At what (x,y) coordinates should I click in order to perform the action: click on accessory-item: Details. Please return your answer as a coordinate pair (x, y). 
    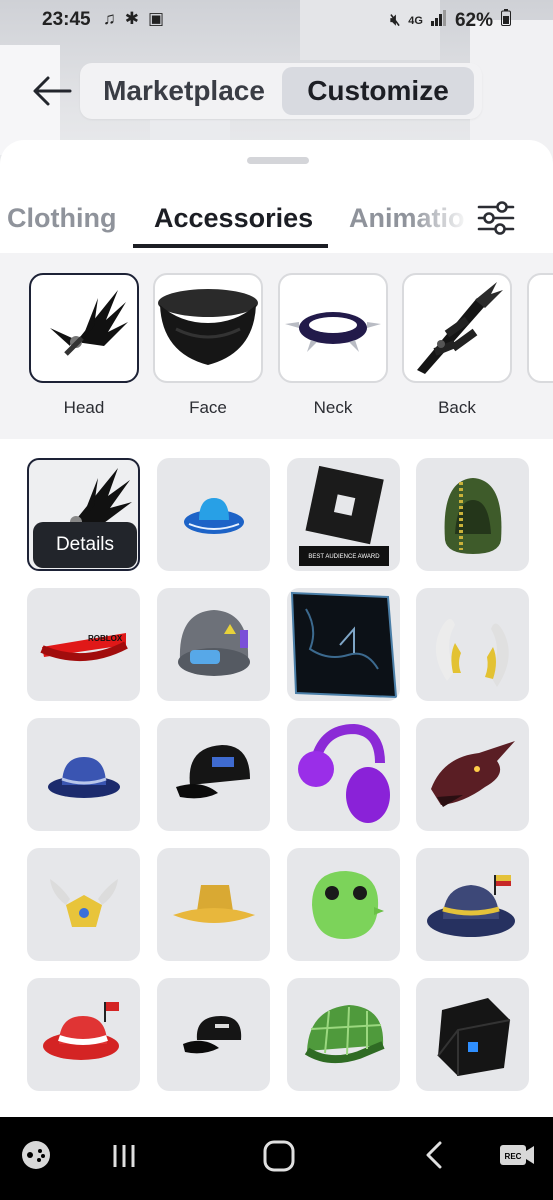
    Looking at the image, I should click on (83, 514).